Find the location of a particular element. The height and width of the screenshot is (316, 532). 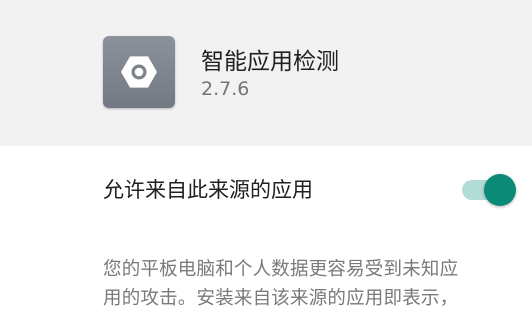

app-name: 智能应用检测 is located at coordinates (270, 62).